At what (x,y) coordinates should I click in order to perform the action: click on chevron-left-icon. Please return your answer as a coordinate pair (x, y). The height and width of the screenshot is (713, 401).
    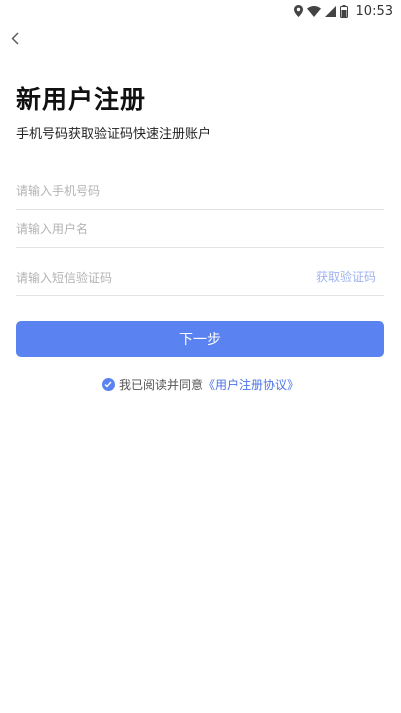
    Looking at the image, I should click on (15, 39).